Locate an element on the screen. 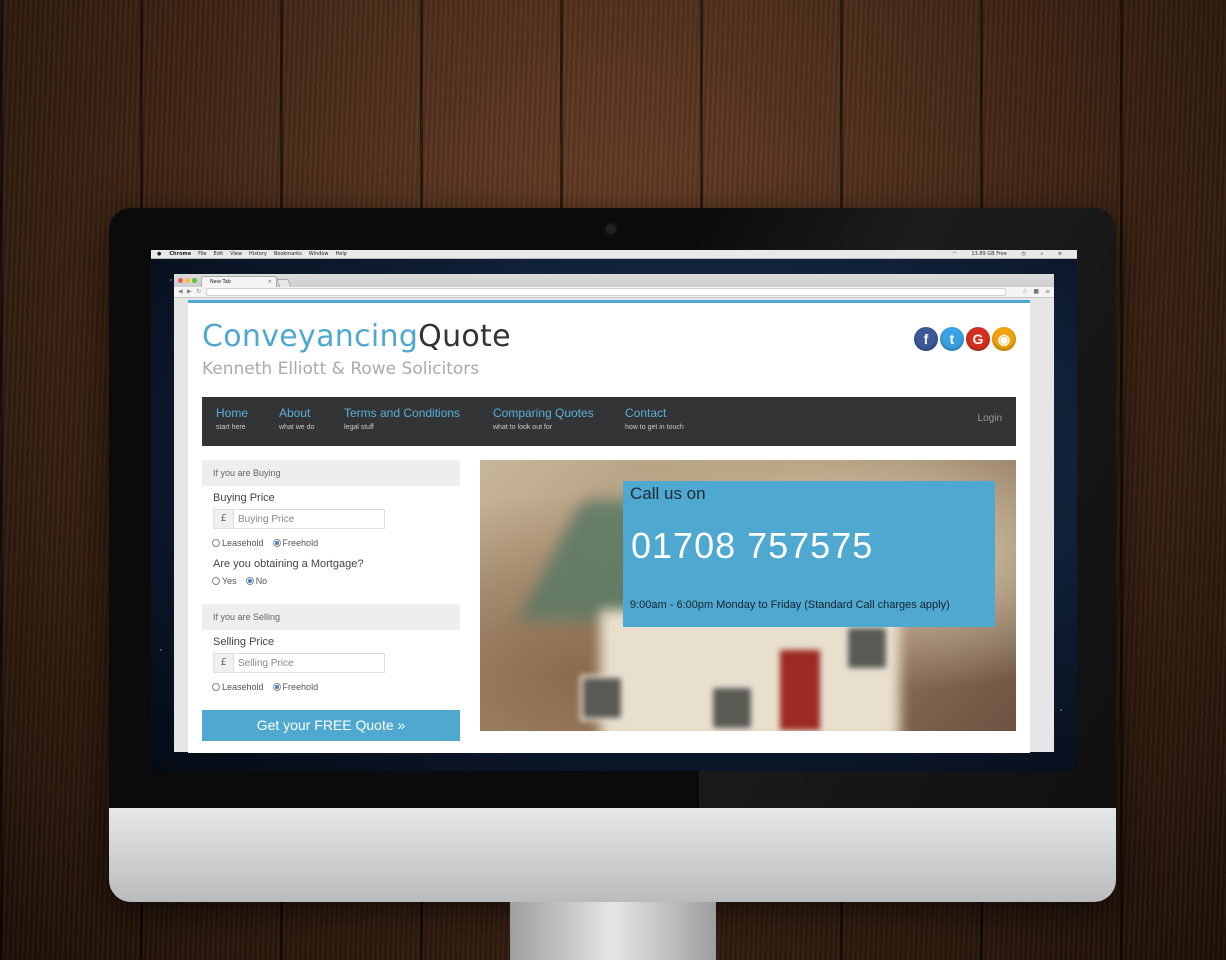  menu-view: View is located at coordinates (236, 254).